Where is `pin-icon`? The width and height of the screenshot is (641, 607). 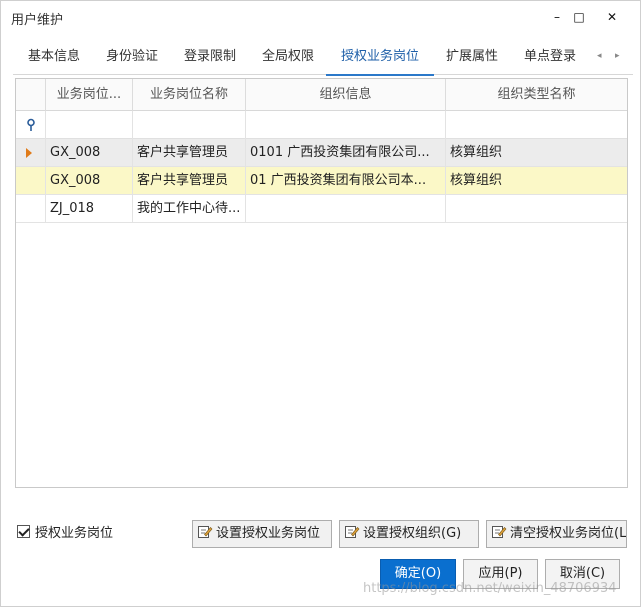 pin-icon is located at coordinates (31, 124).